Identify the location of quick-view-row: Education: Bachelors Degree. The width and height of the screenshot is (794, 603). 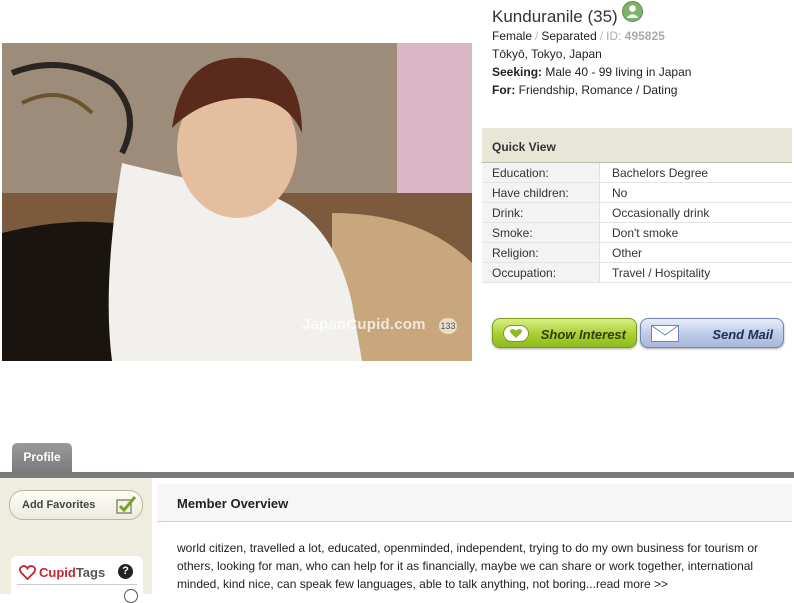
(637, 173).